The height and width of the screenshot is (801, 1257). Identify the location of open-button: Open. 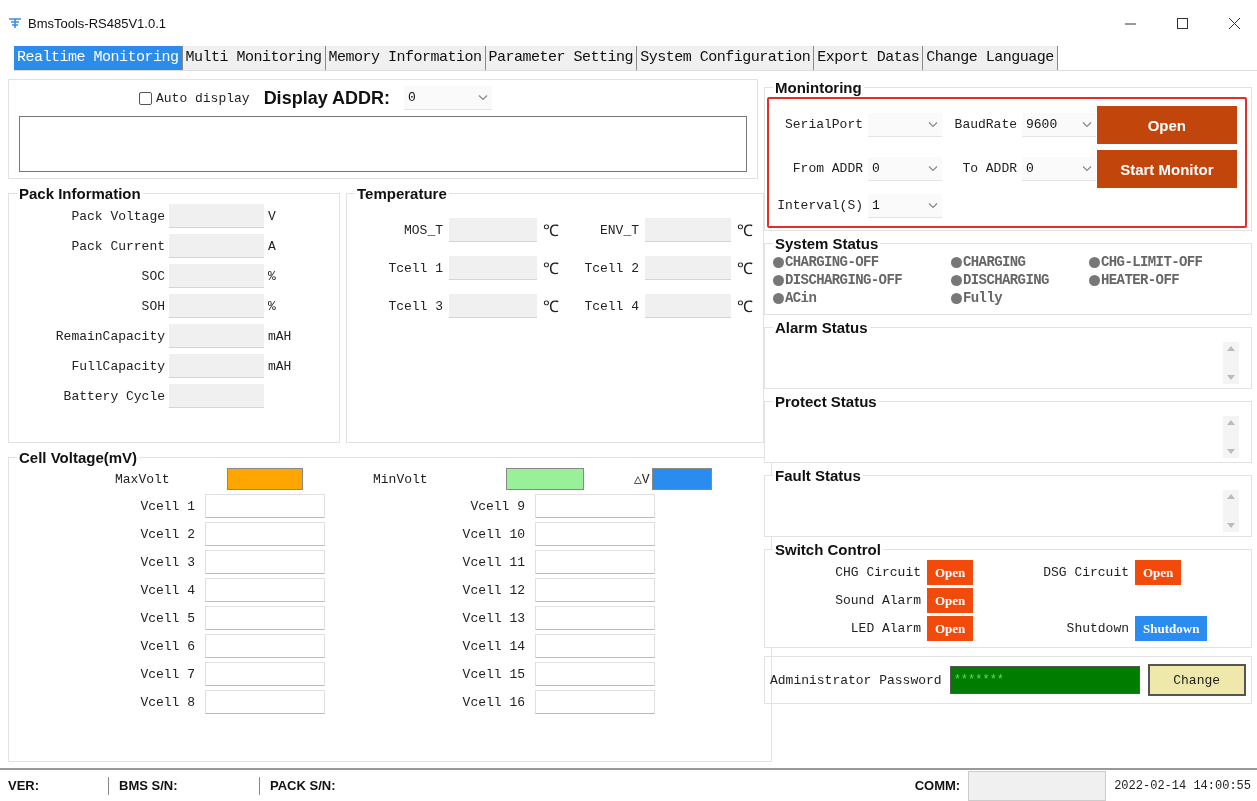
(1167, 125).